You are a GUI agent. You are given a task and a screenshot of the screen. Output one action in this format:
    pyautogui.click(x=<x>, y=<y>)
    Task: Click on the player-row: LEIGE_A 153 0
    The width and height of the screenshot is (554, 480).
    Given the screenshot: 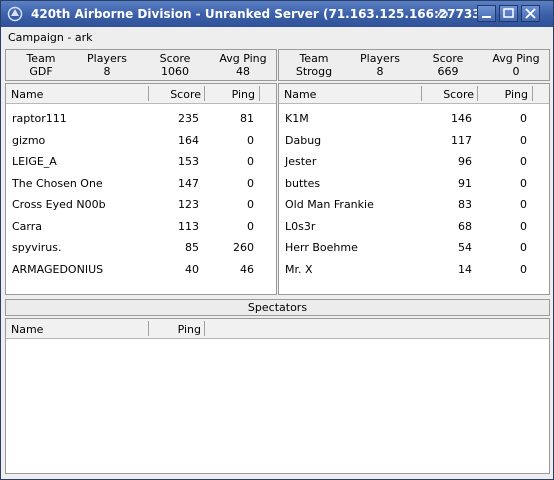 What is the action you would take?
    pyautogui.click(x=141, y=161)
    